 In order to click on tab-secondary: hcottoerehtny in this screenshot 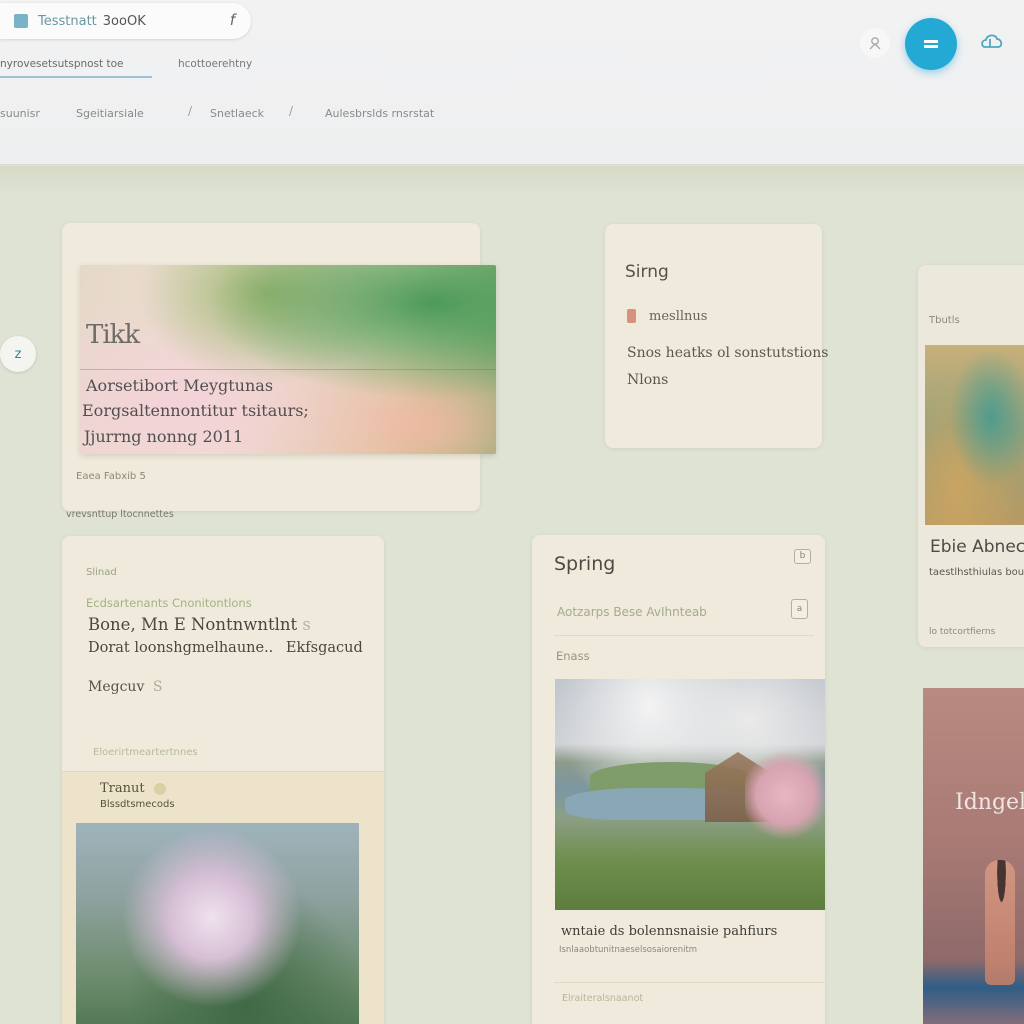, I will do `click(215, 64)`.